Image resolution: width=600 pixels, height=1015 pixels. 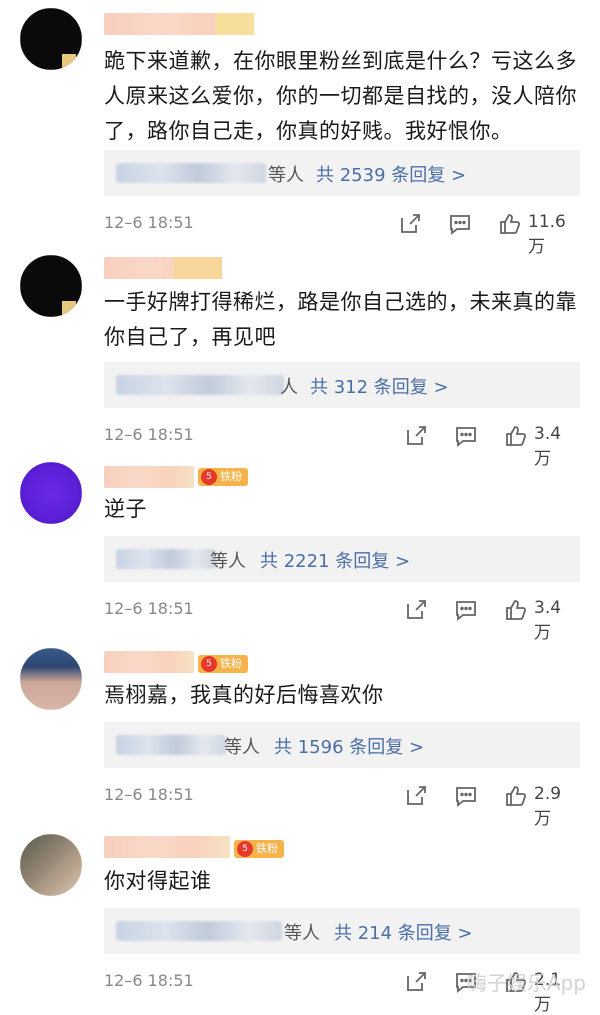 I want to click on reply-summary: 人 共 312 条回复 >, so click(x=342, y=385).